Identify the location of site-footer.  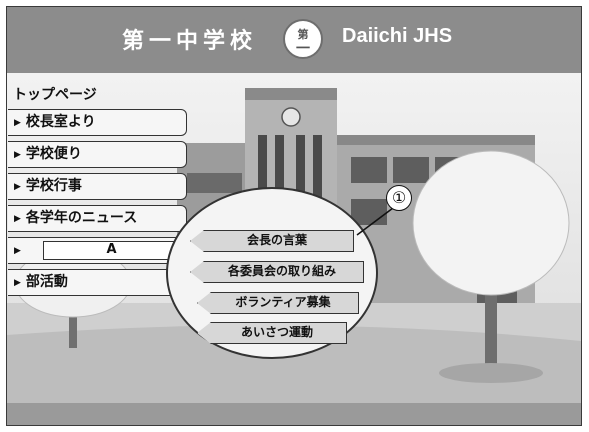
(294, 414).